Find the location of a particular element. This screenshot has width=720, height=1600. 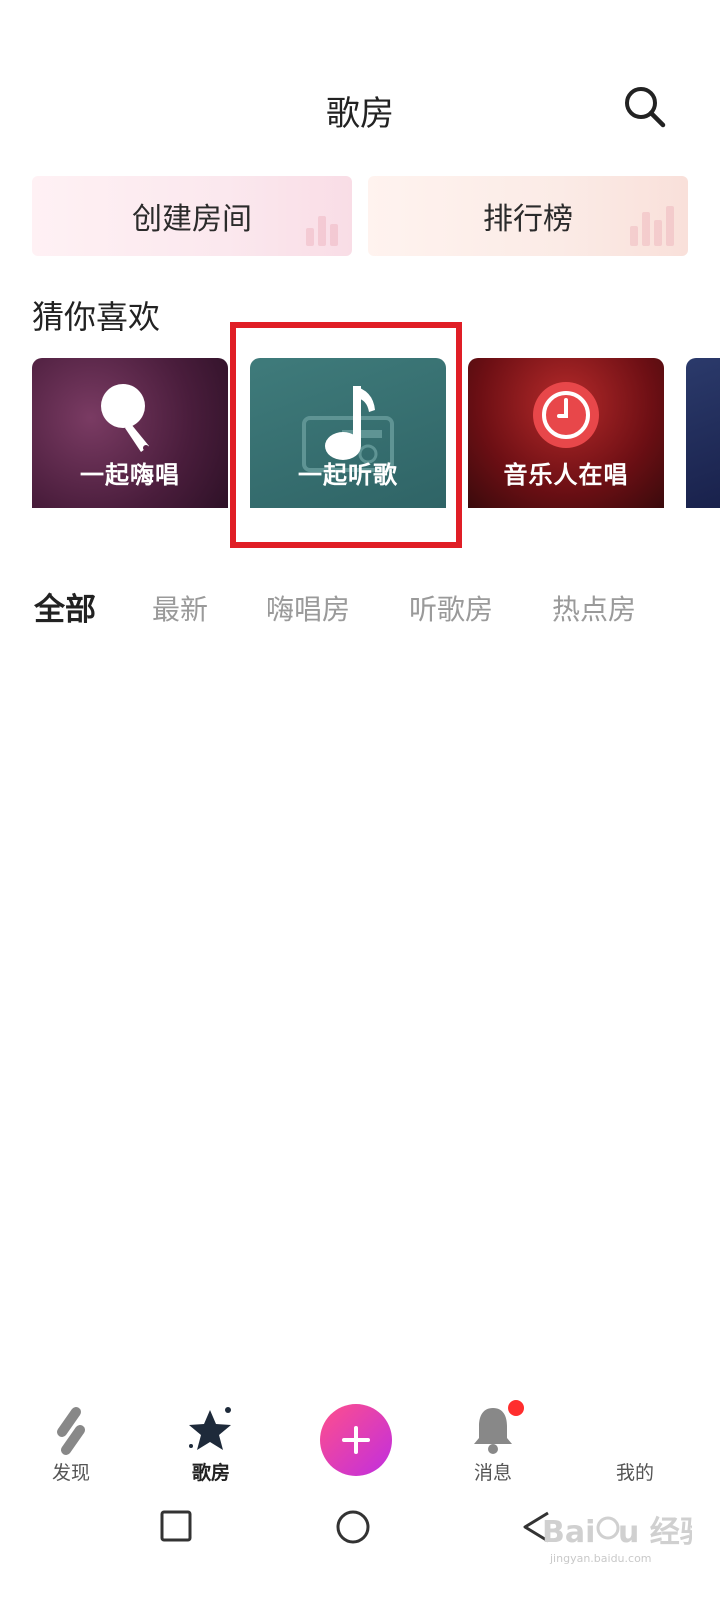

card-more is located at coordinates (703, 433).